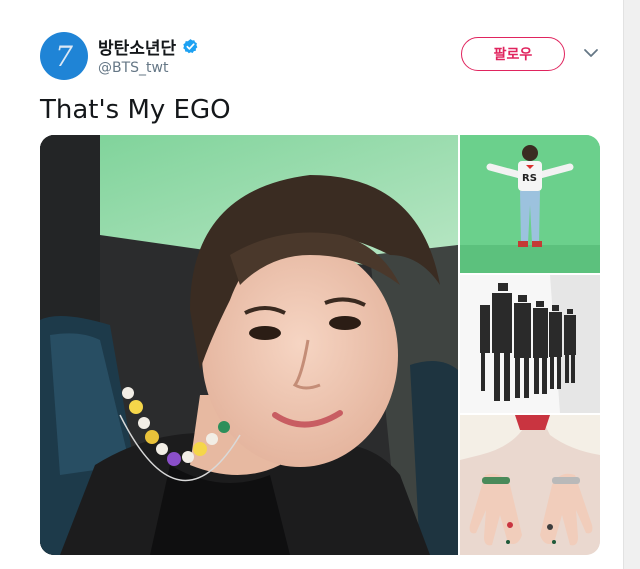  I want to click on sketch-image, so click(530, 344).